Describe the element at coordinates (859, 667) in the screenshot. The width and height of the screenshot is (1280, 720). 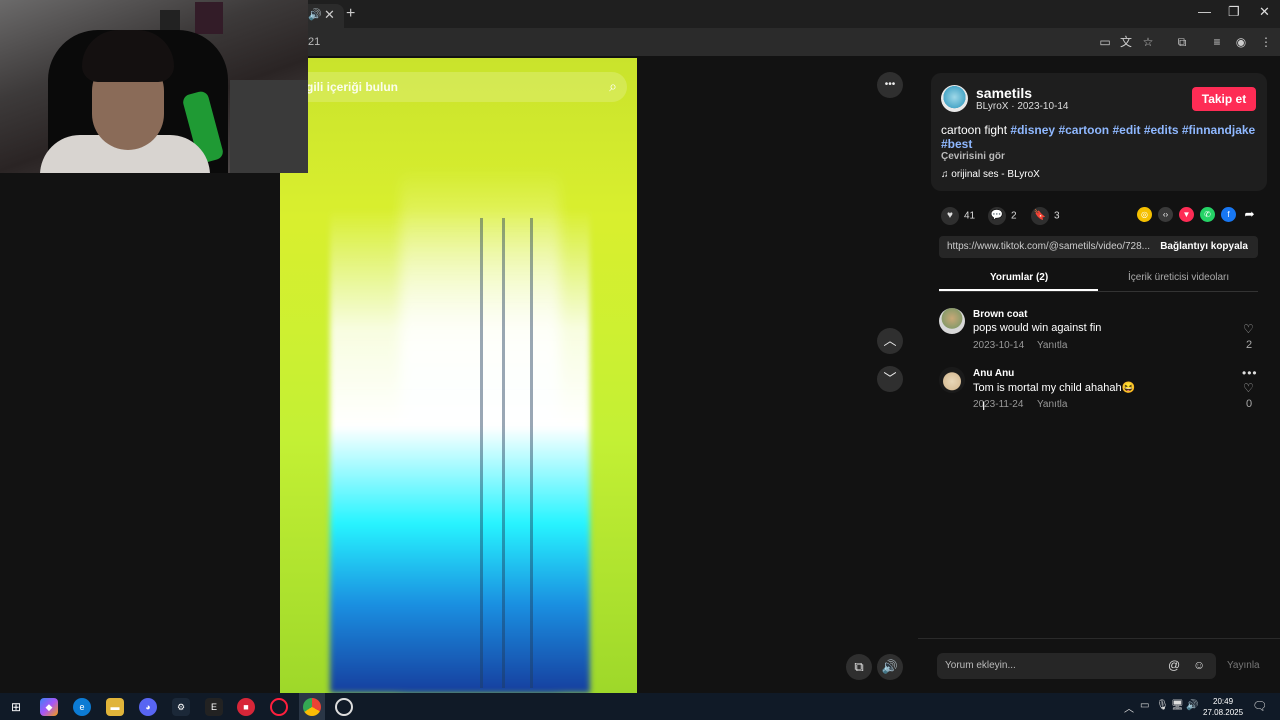
I see `picture-in-picture-icon: ⧉` at that location.